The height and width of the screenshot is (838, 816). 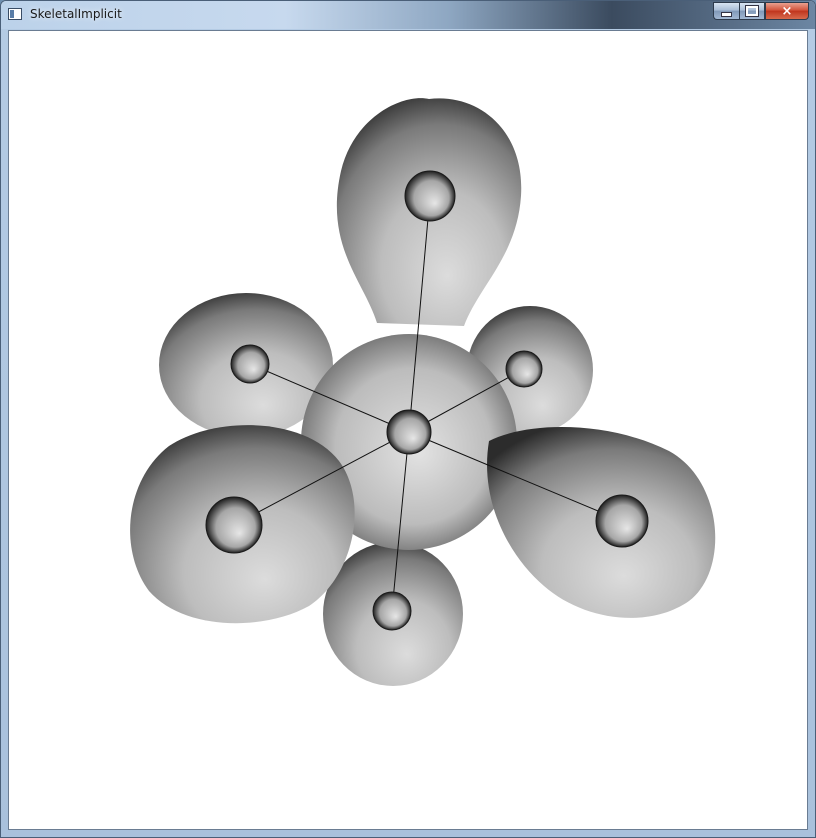 What do you see at coordinates (430, 196) in the screenshot?
I see `joint-top` at bounding box center [430, 196].